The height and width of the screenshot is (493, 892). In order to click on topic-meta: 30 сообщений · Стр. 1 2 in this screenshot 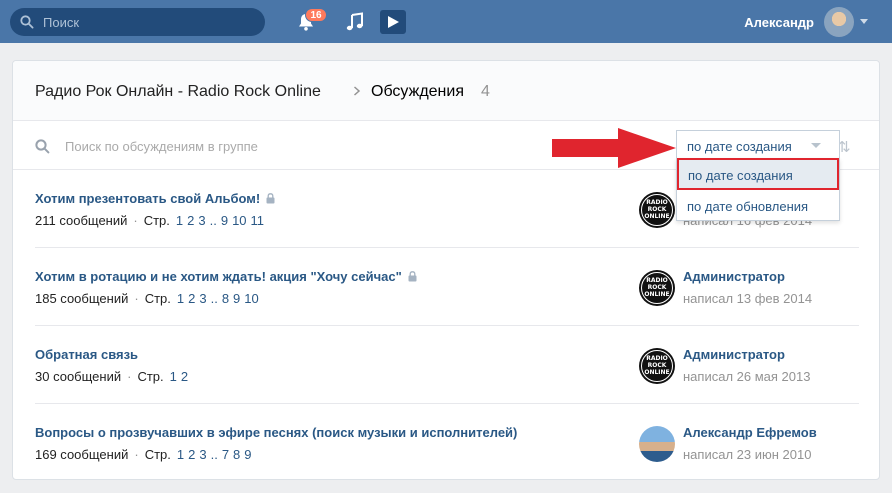, I will do `click(112, 376)`.